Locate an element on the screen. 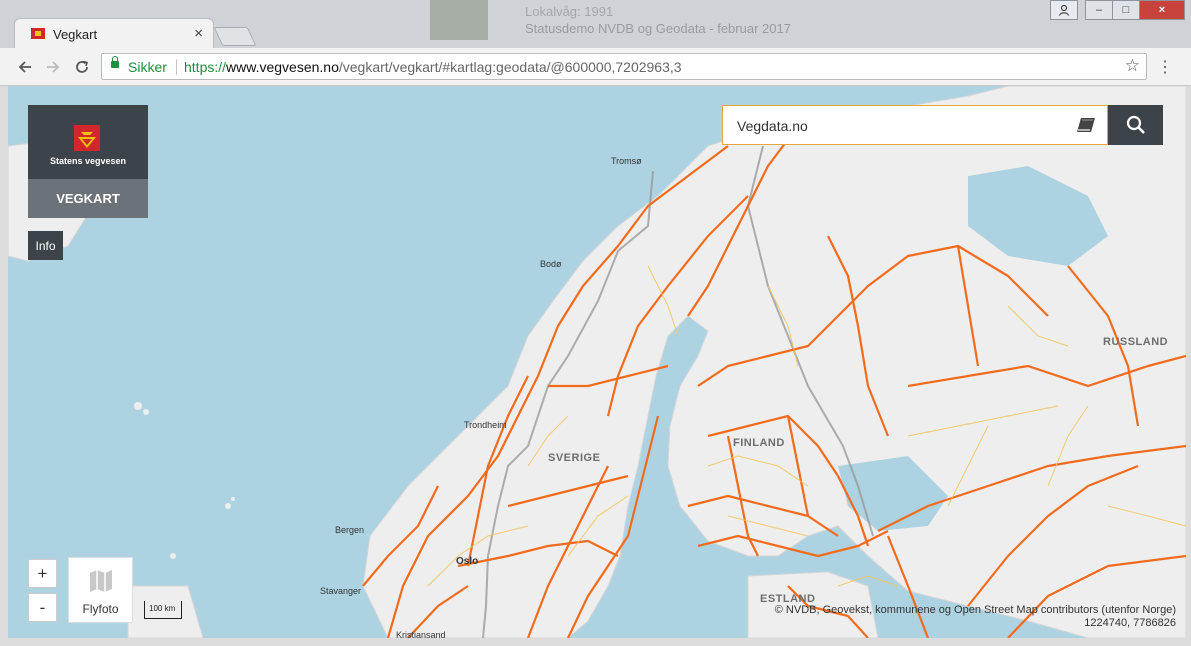 The image size is (1191, 646). city-label-trondheim: Trondheim is located at coordinates (485, 425).